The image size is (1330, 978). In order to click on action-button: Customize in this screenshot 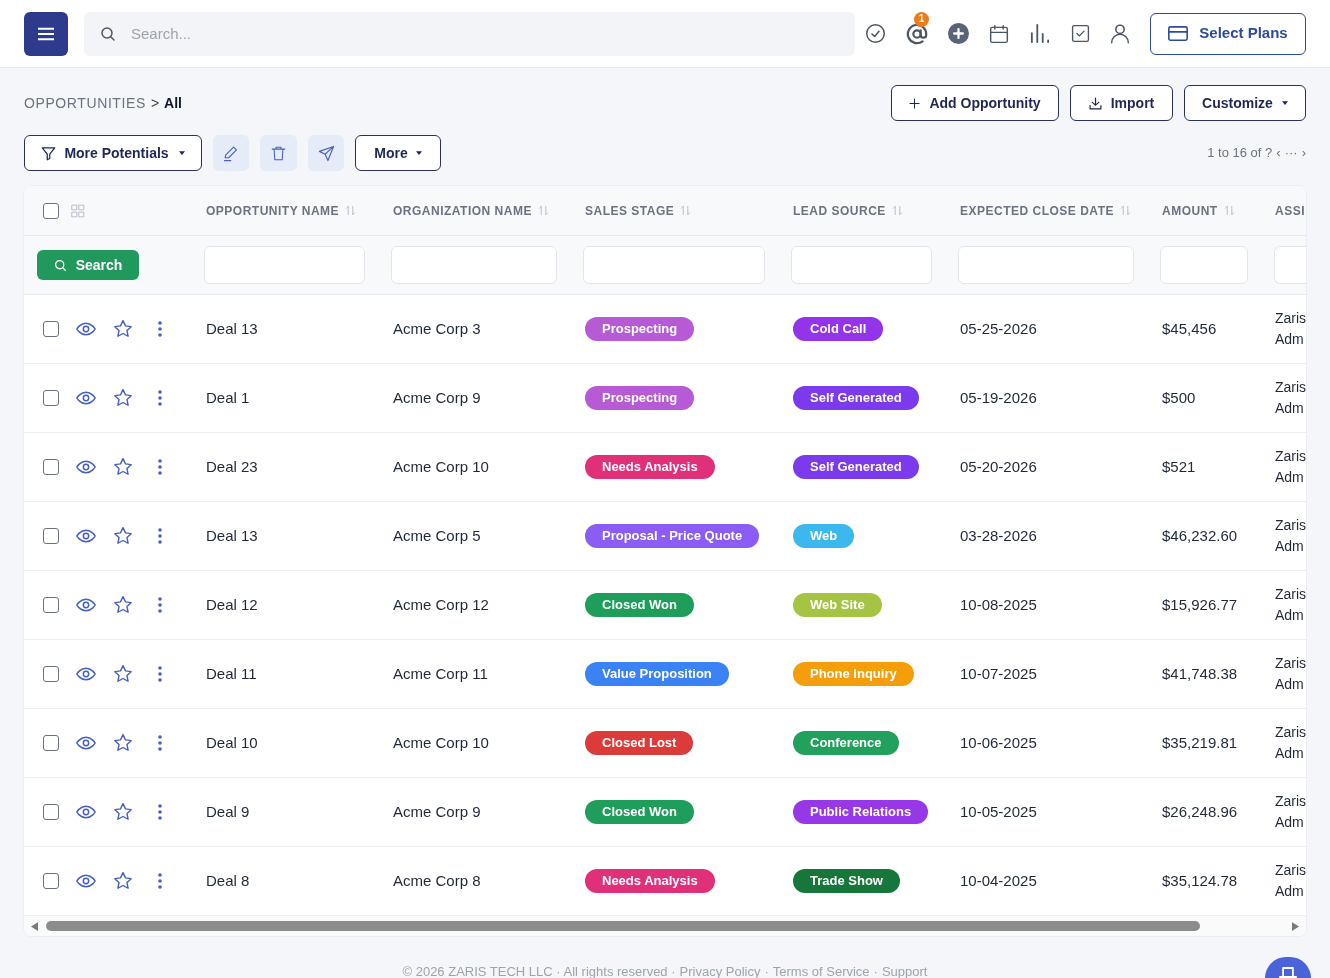, I will do `click(1245, 103)`.